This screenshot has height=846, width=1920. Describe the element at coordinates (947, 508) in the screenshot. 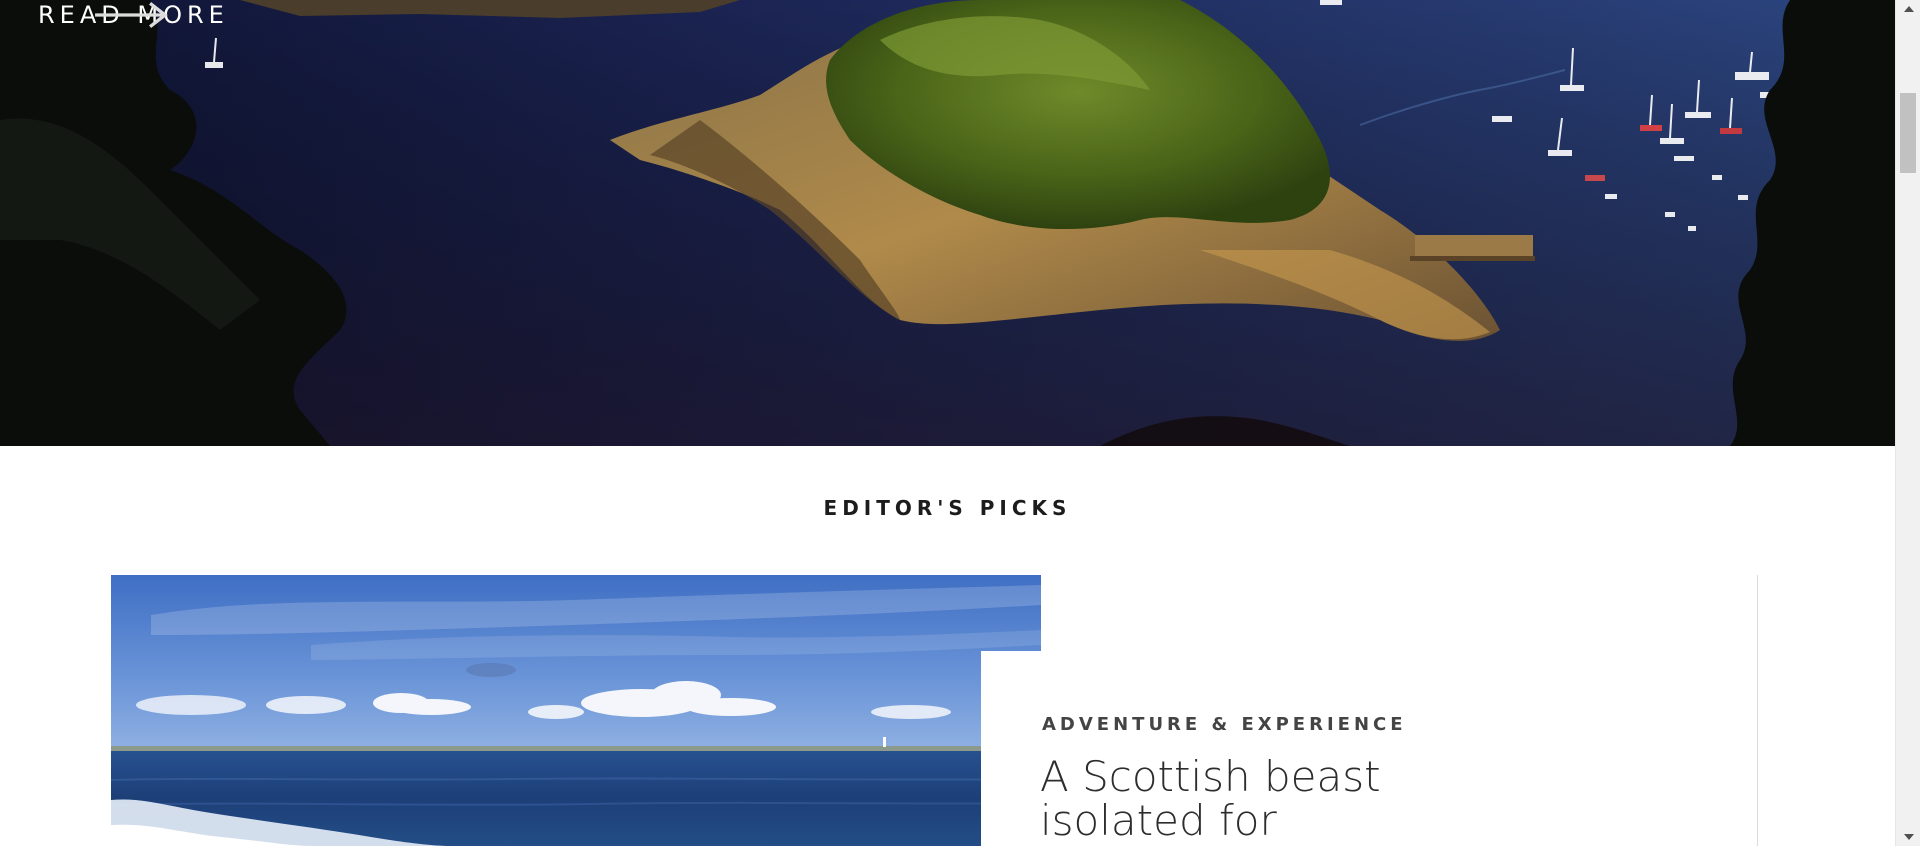

I see `editors-picks-heading: EDITOR'S PICKS` at that location.